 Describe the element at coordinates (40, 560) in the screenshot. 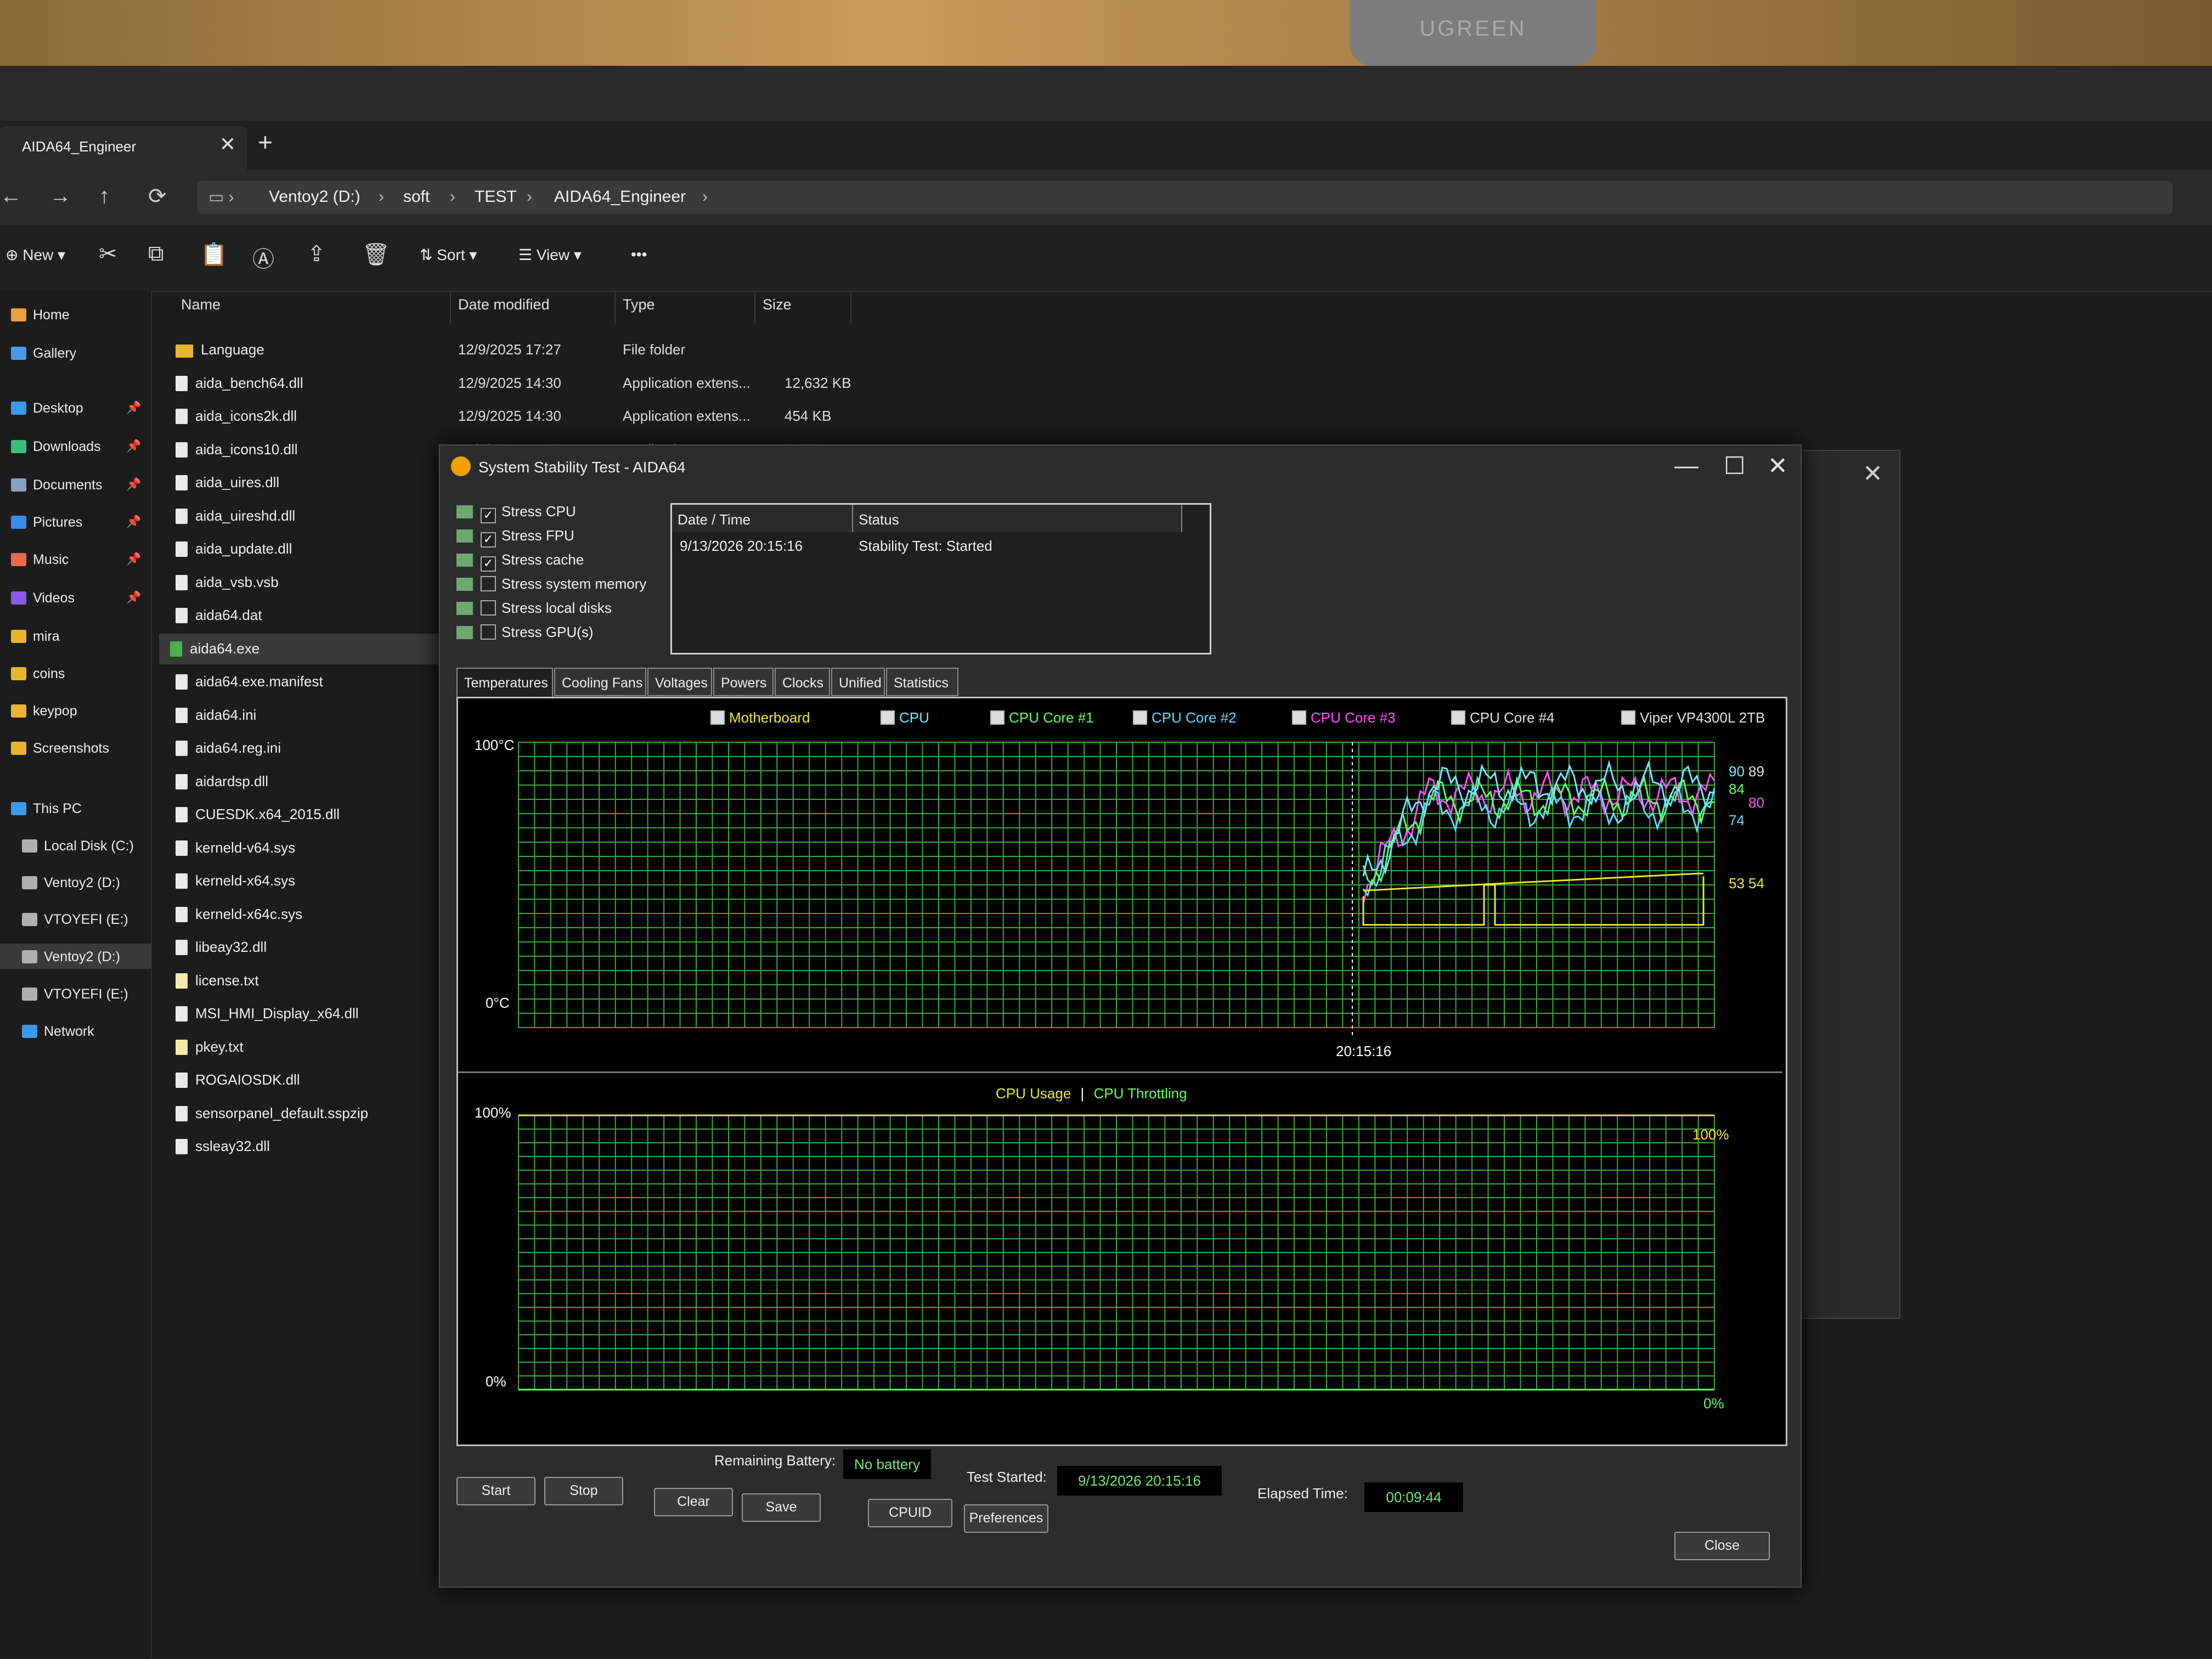

I see `sidebar-item: Music` at that location.